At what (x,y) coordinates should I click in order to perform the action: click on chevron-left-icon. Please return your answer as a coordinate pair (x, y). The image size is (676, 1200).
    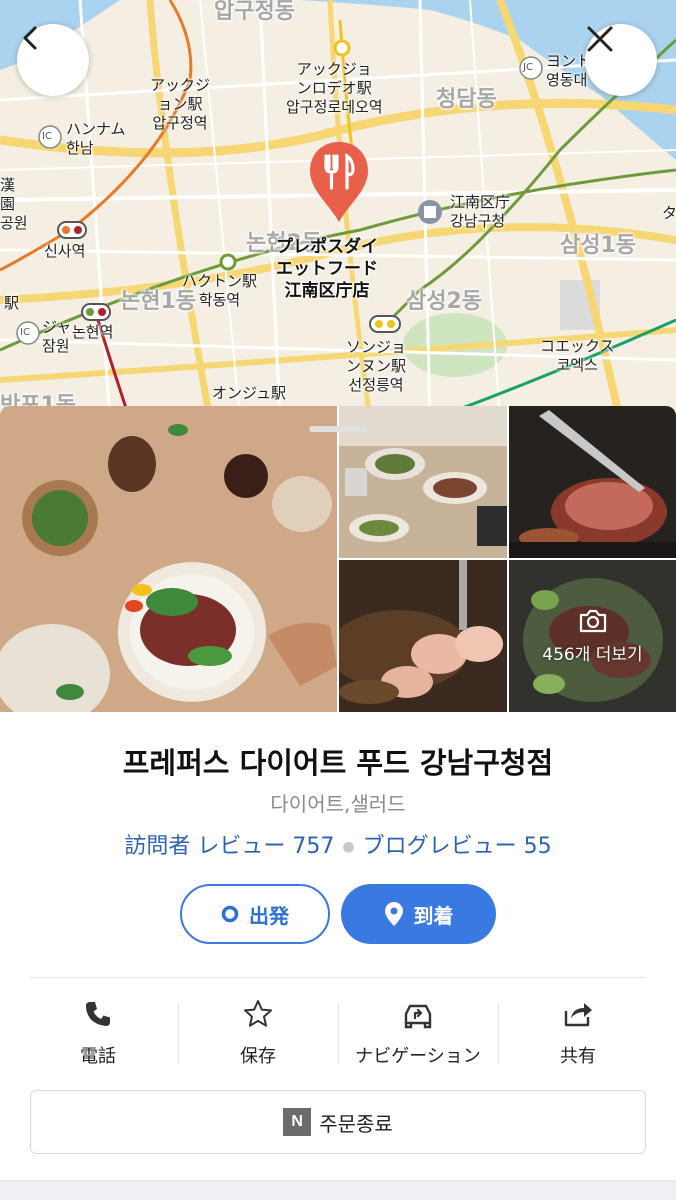
    Looking at the image, I should click on (30, 38).